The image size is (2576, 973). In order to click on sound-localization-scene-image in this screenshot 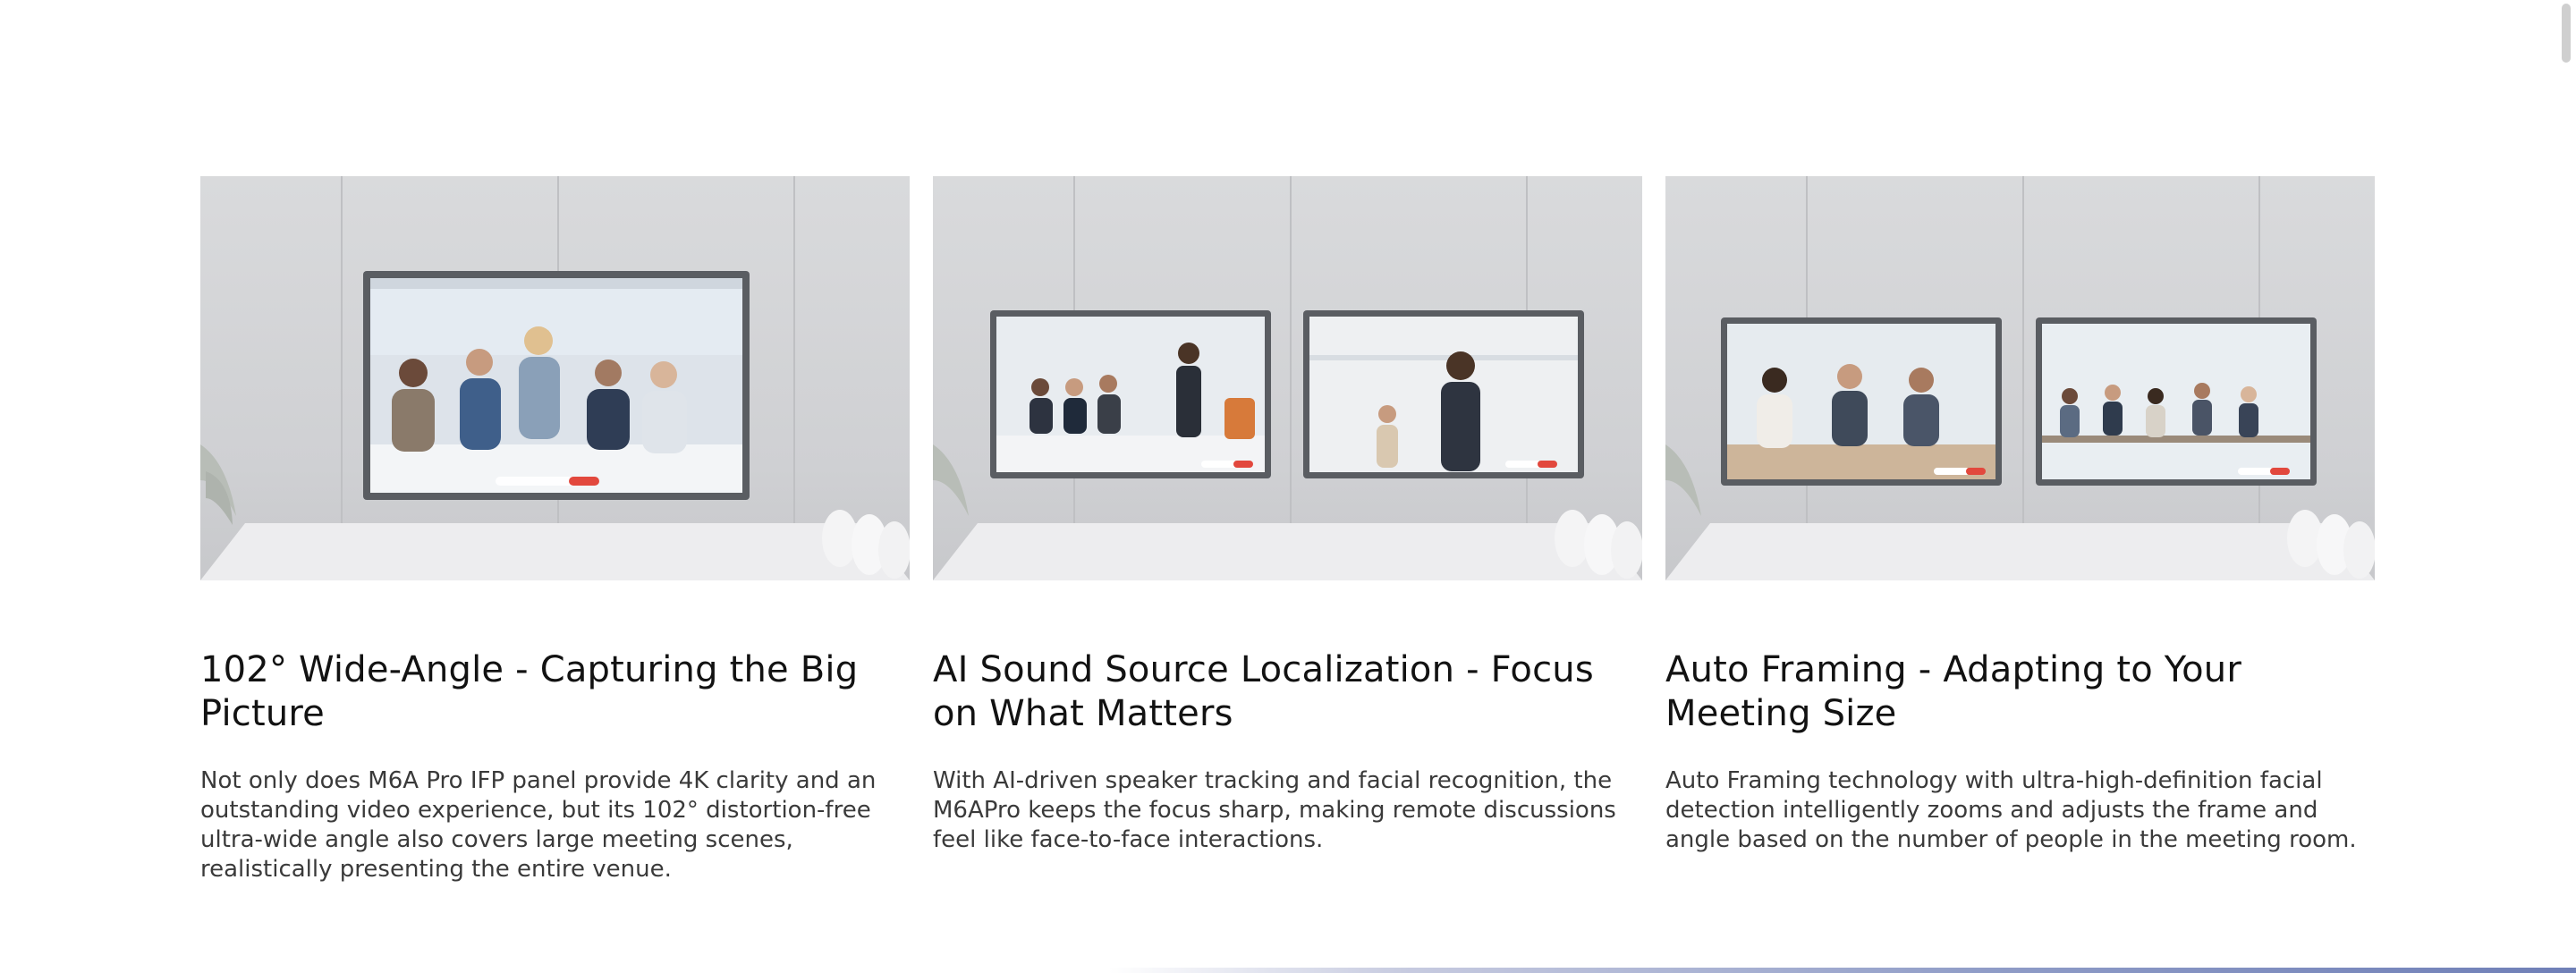, I will do `click(1287, 378)`.